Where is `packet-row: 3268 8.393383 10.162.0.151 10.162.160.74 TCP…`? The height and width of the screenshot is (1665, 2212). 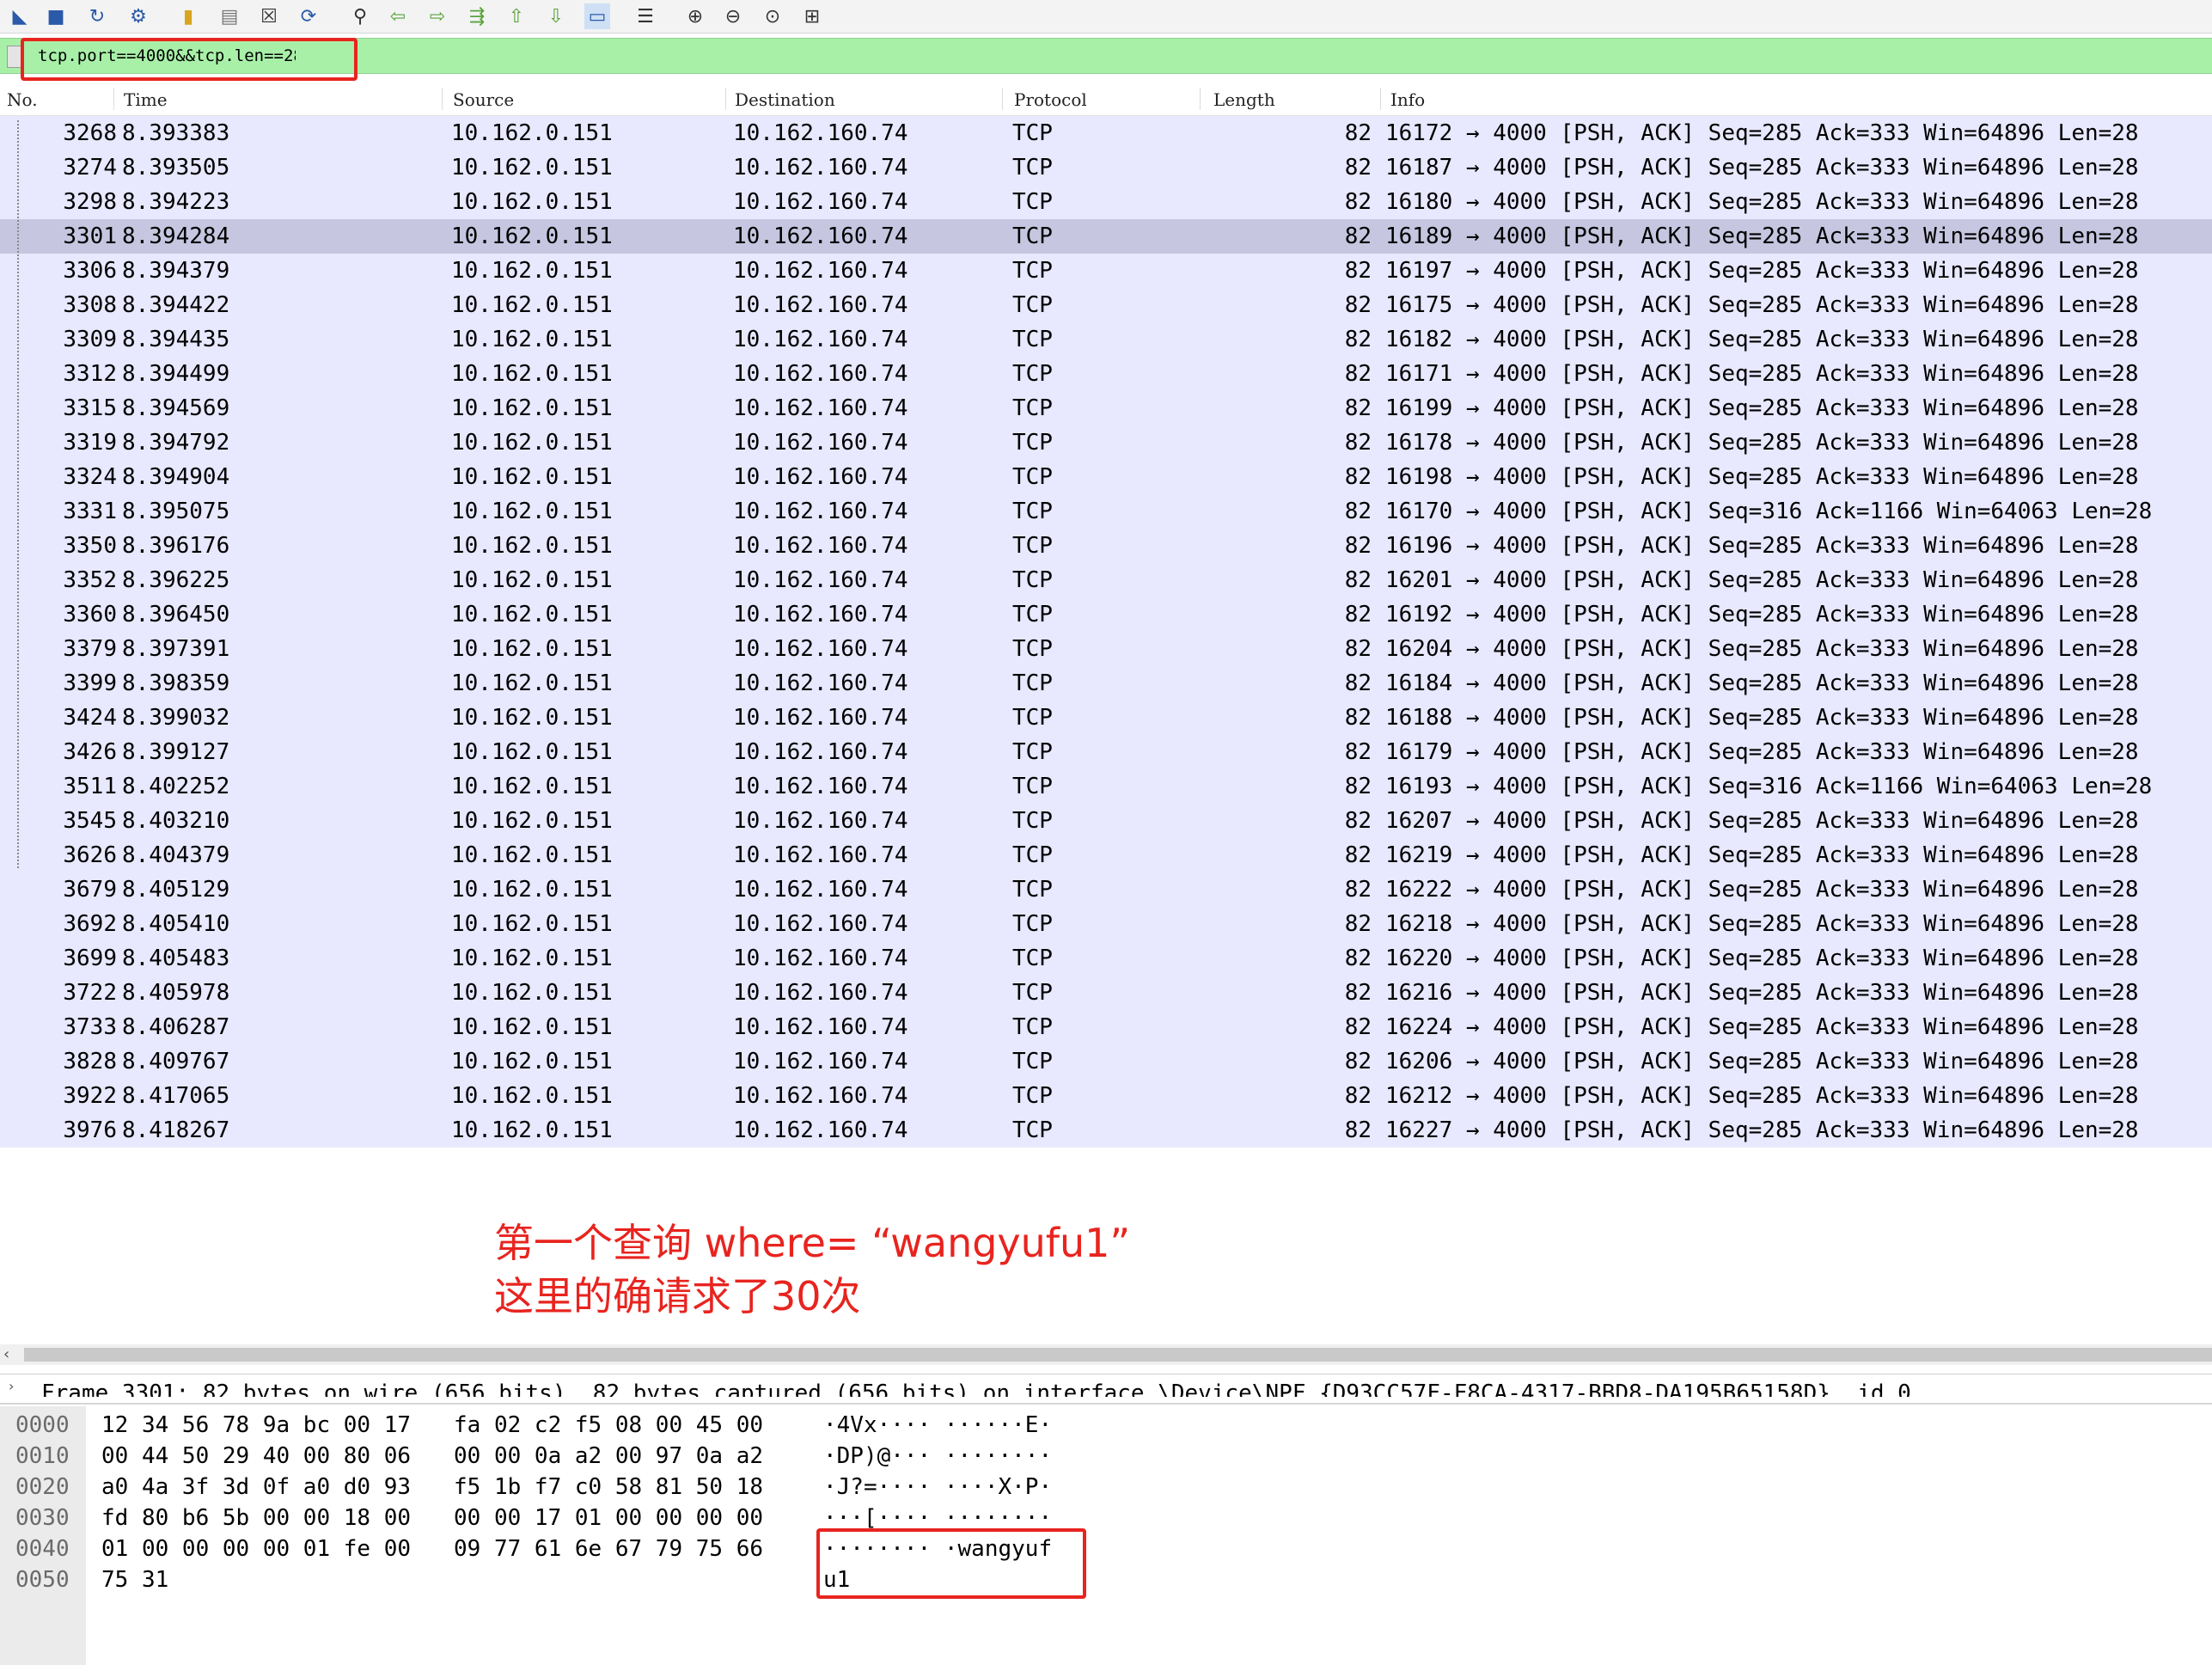 packet-row: 3268 8.393383 10.162.0.151 10.162.160.74 TCP… is located at coordinates (1106, 133).